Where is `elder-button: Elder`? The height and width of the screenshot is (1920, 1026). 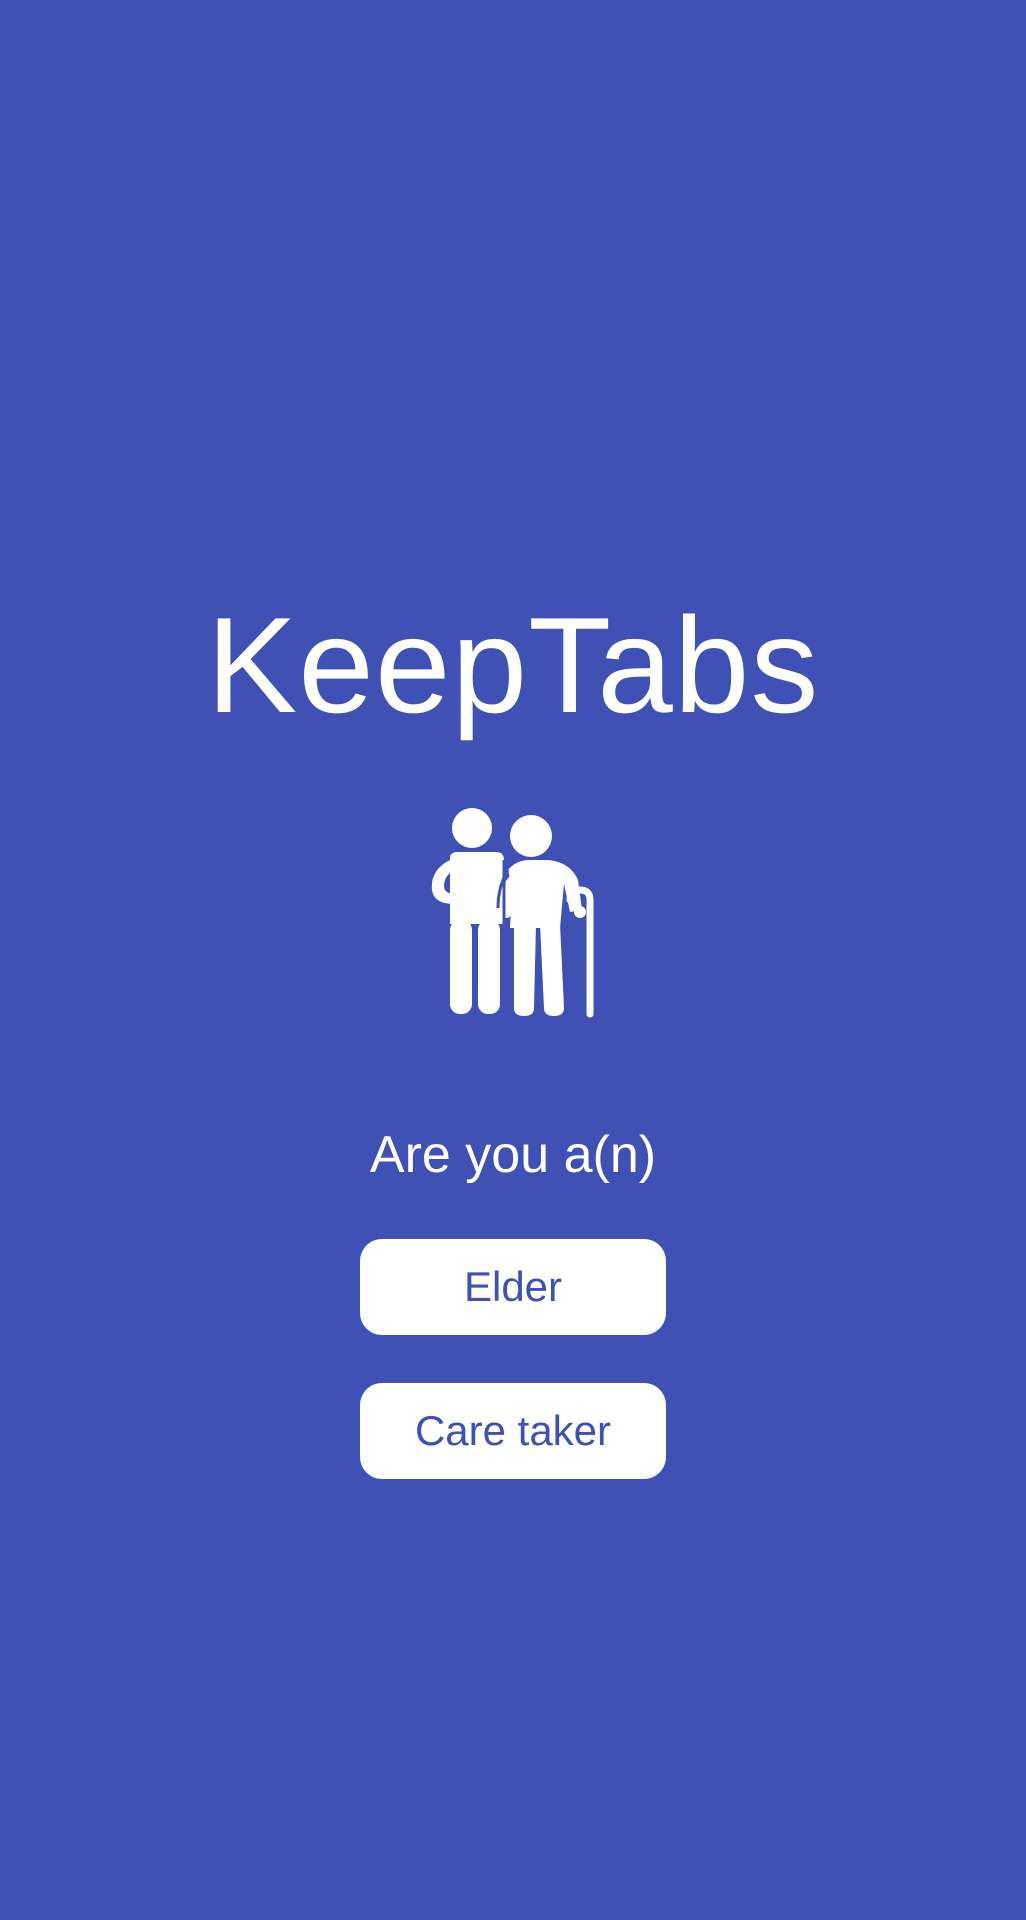 elder-button: Elder is located at coordinates (513, 1287).